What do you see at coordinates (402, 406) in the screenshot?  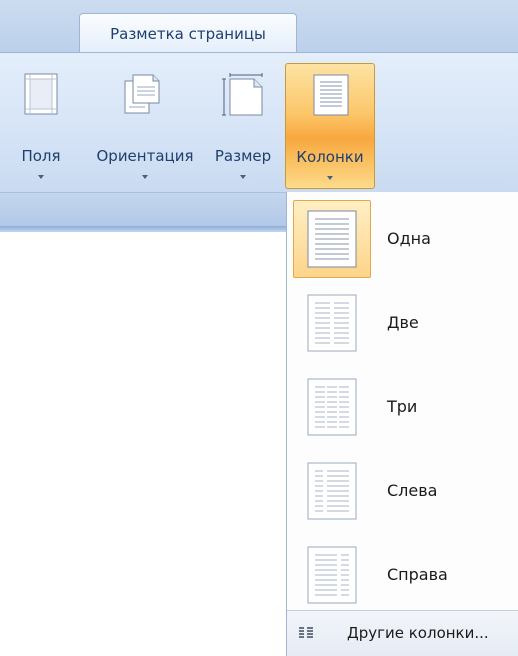 I see `menu-item-label: Три` at bounding box center [402, 406].